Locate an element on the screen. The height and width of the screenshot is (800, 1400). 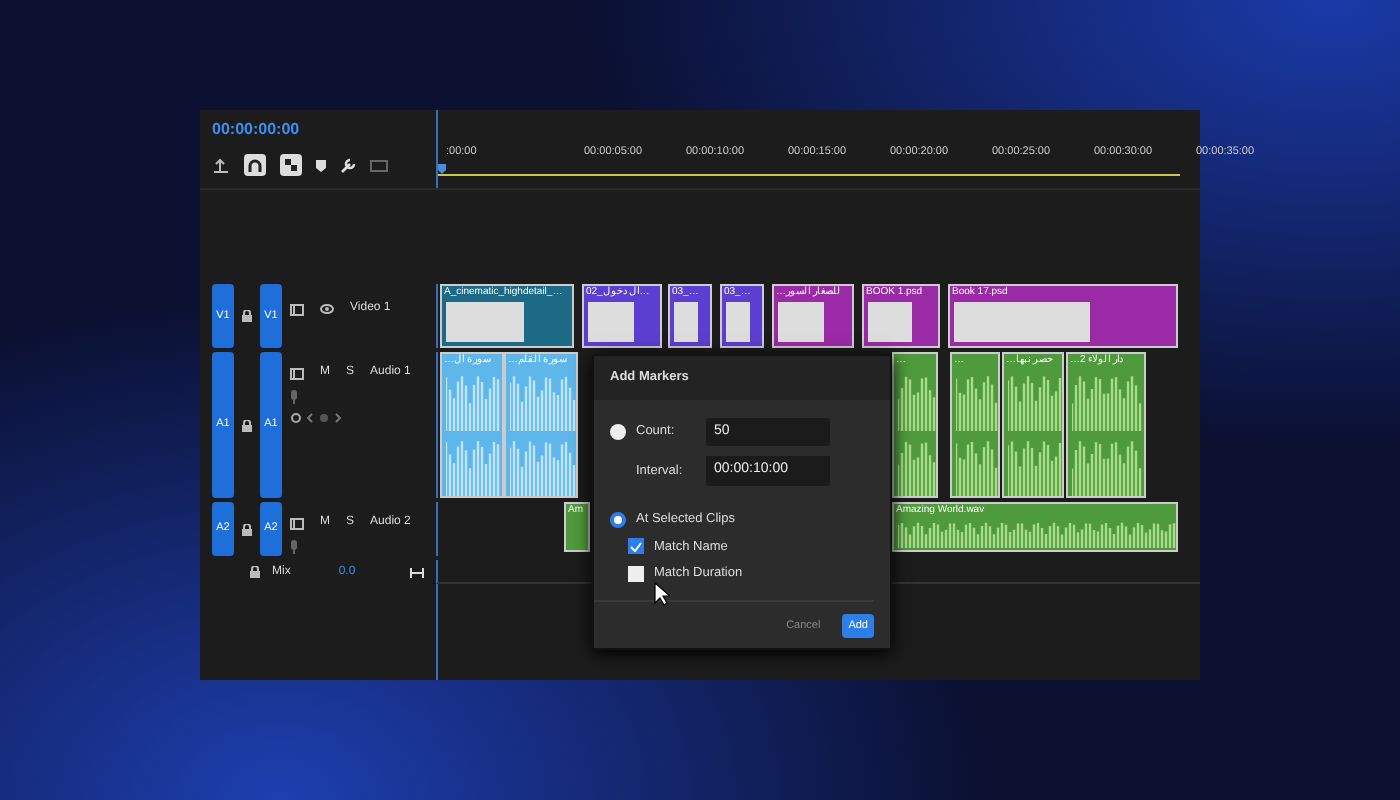
linked-selection-button is located at coordinates (291, 165).